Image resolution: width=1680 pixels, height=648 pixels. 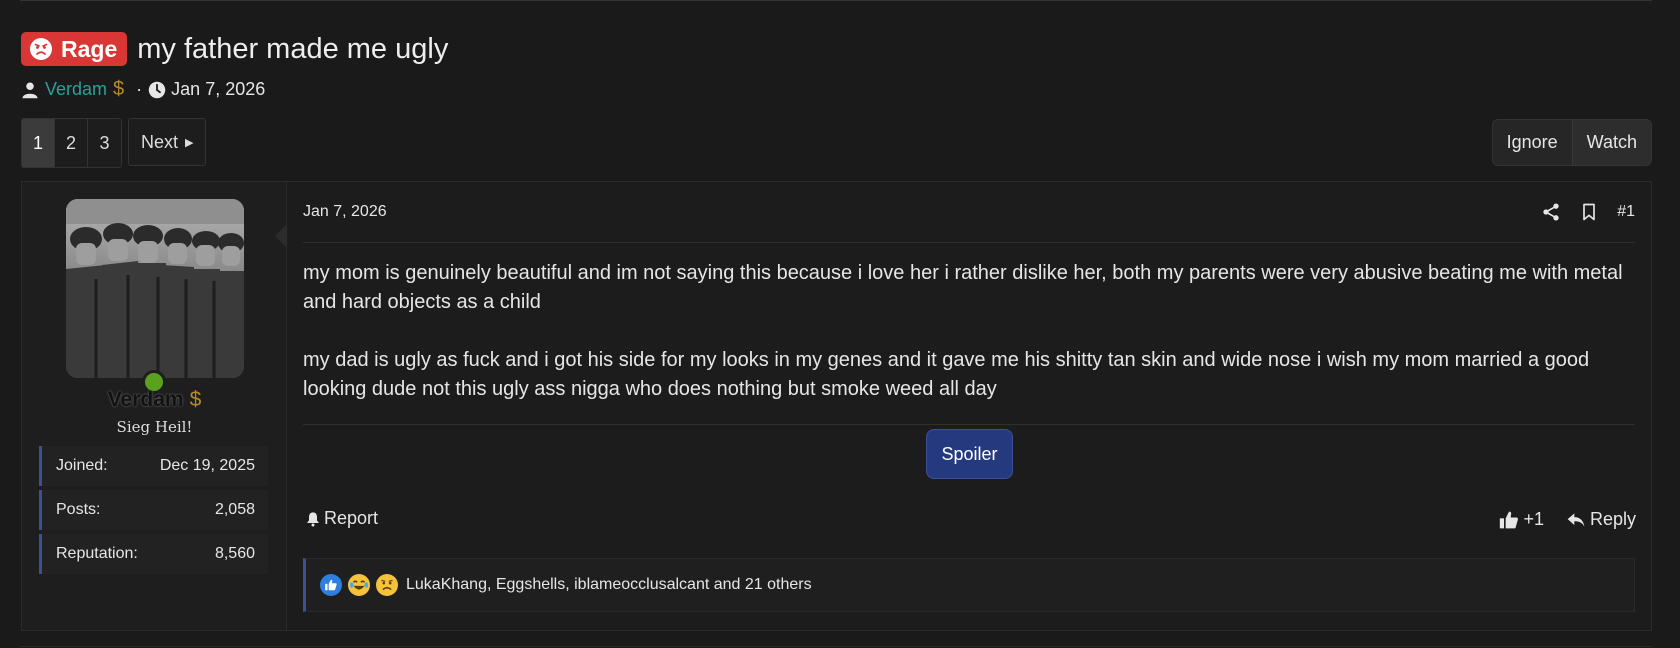 I want to click on stat-joined: Joined: Dec 19, 2025, so click(x=153, y=466).